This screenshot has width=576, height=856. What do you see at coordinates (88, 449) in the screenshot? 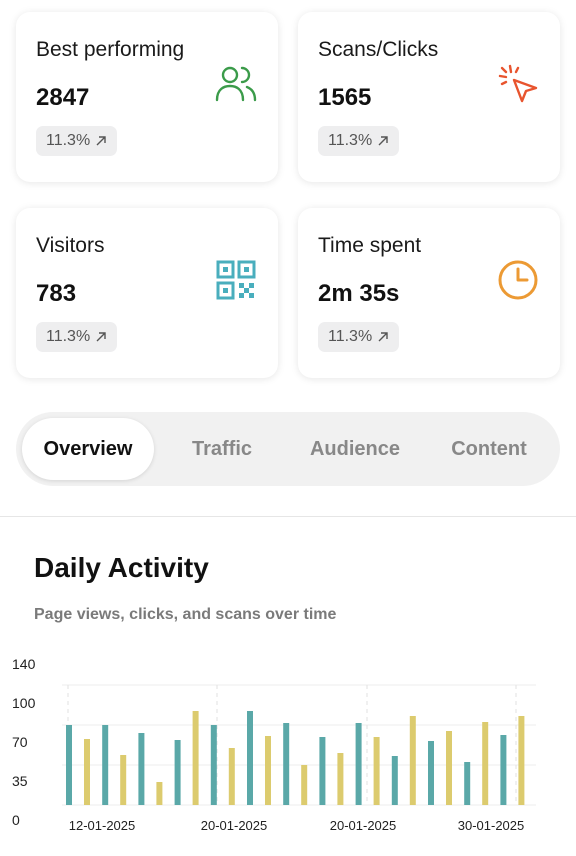
I see `tab-overview: Overview` at bounding box center [88, 449].